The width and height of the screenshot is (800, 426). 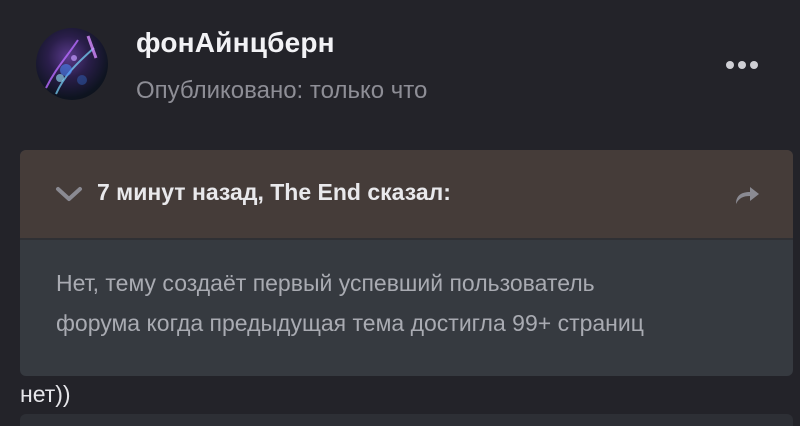 I want to click on quote-toggle-button, so click(x=69, y=194).